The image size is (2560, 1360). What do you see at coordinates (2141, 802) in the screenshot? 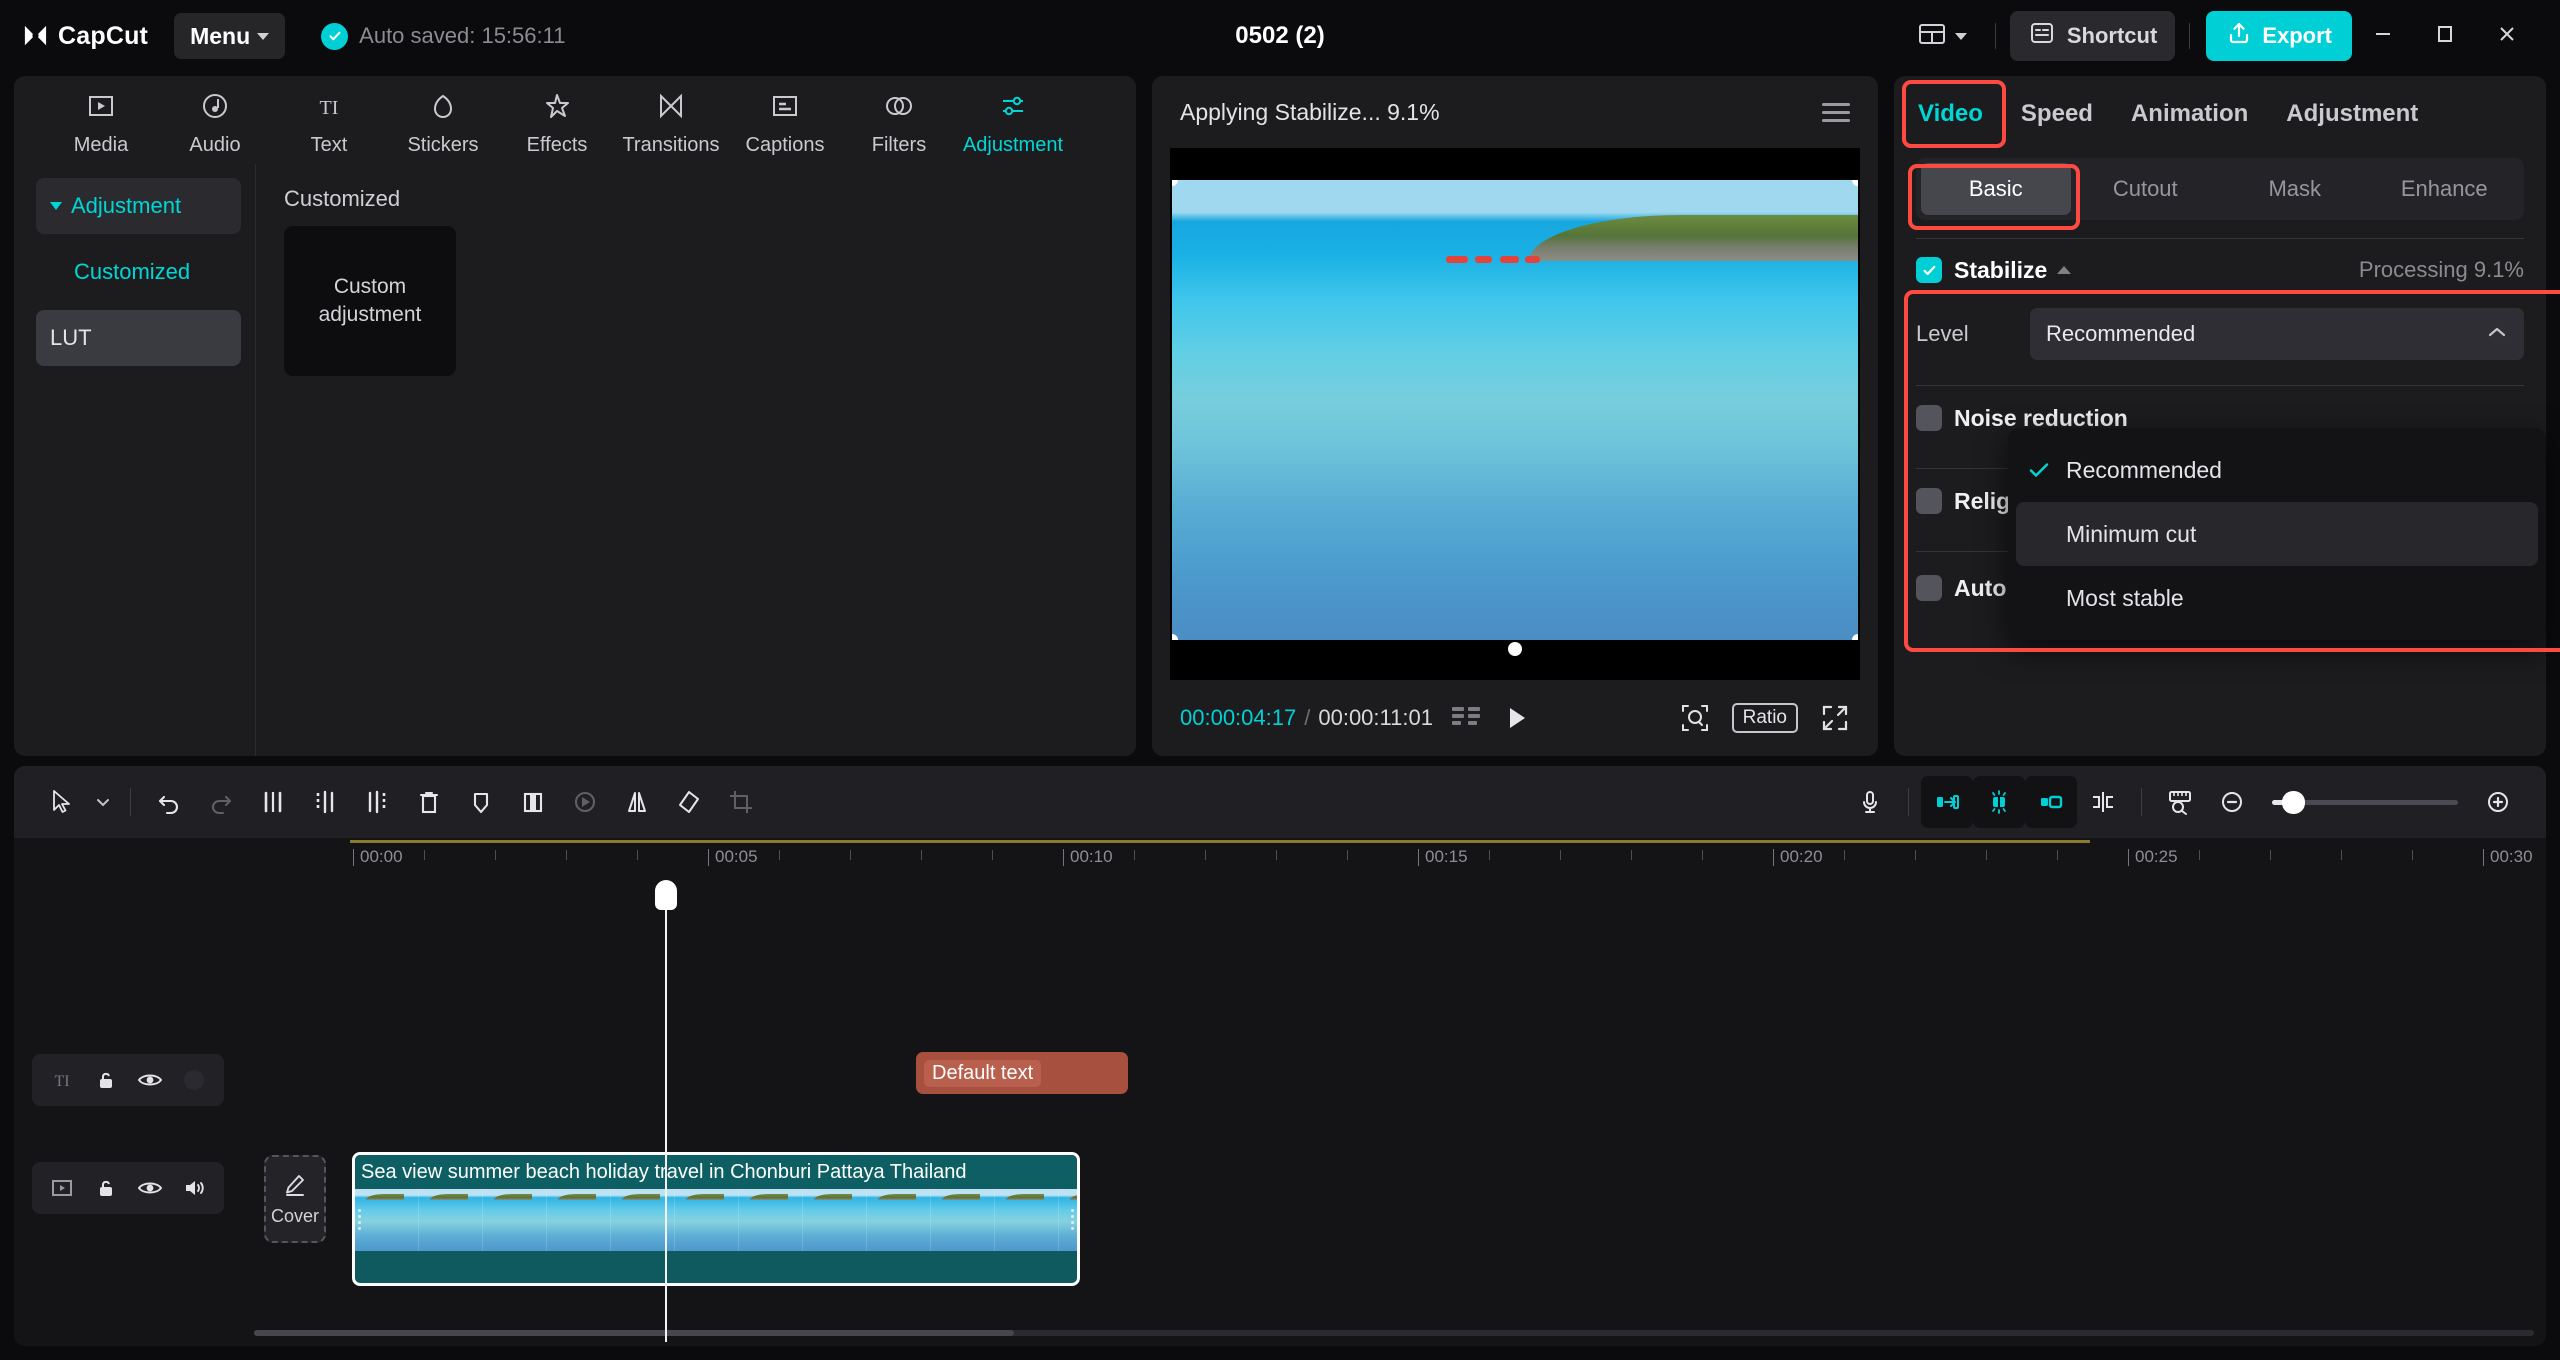
I see `divider` at bounding box center [2141, 802].